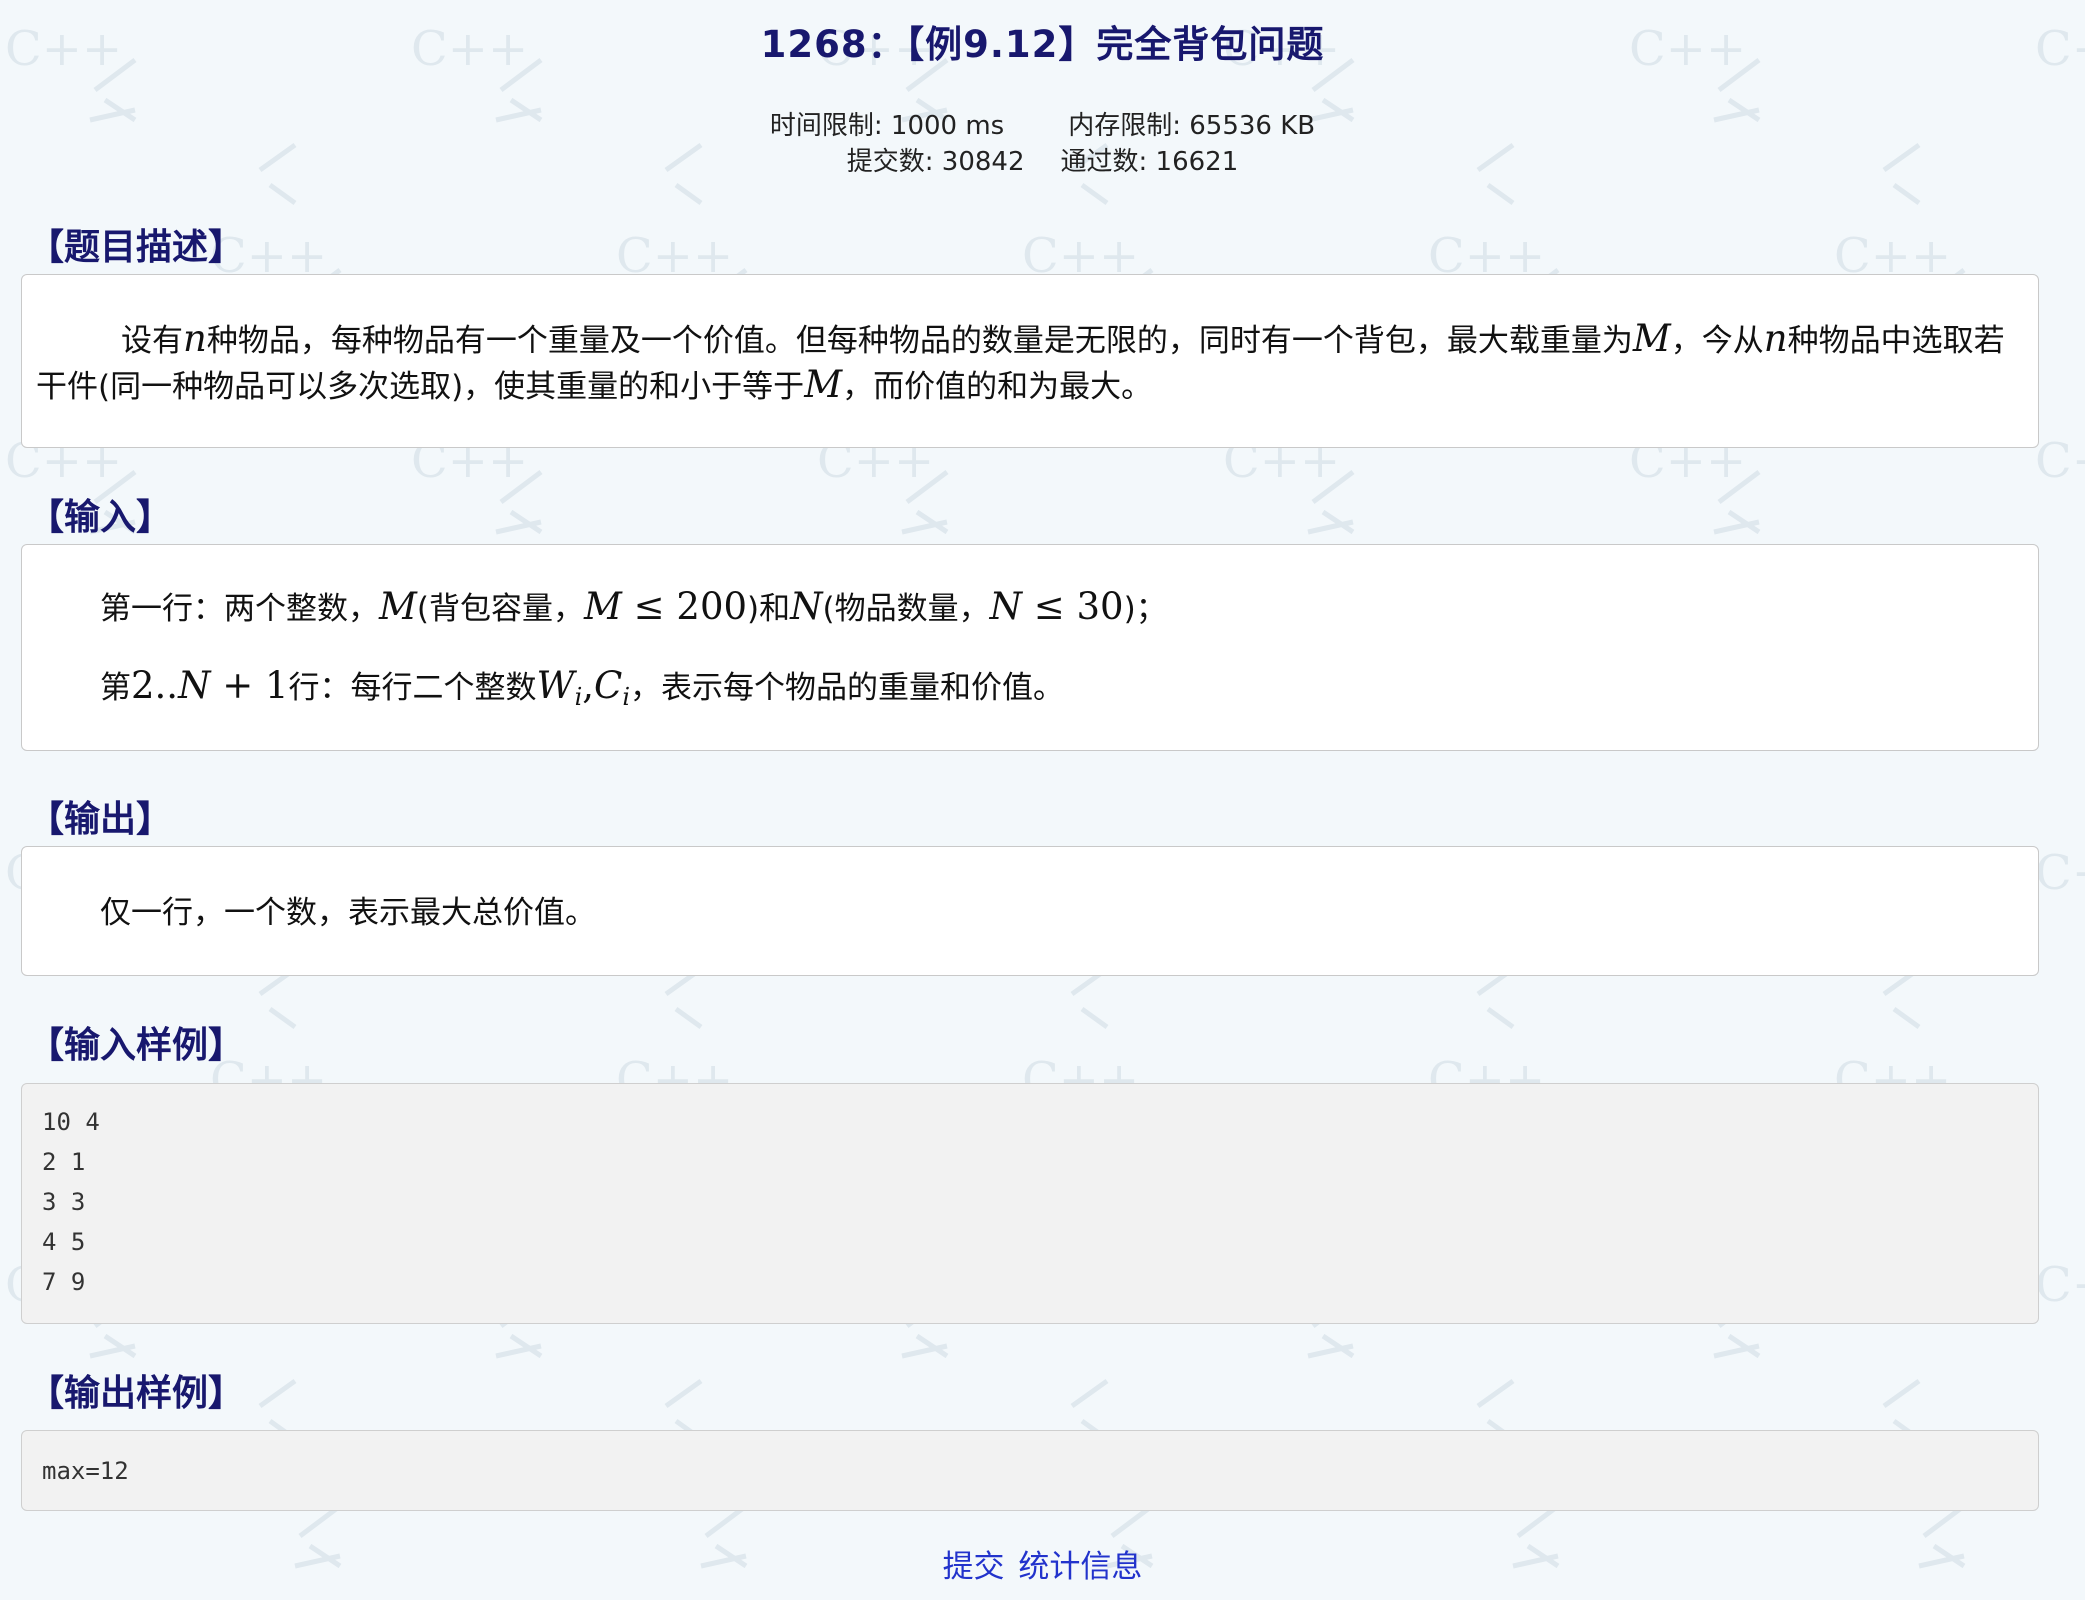 Image resolution: width=2085 pixels, height=1600 pixels. Describe the element at coordinates (887, 126) in the screenshot. I see `time-limit: 时间限制: 1000 ms` at that location.